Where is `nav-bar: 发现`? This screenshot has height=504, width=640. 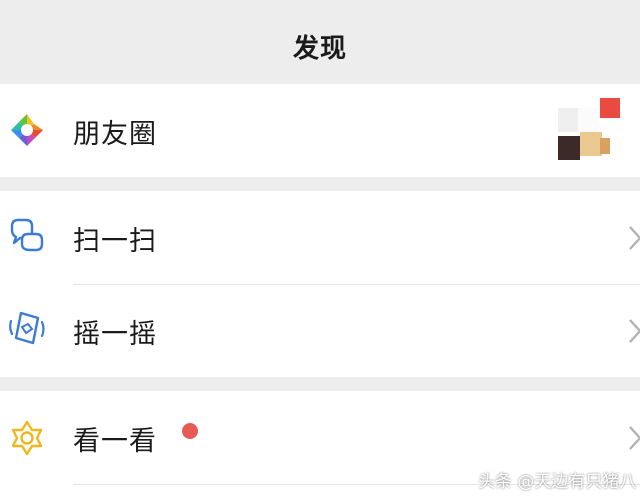
nav-bar: 发现 is located at coordinates (320, 47).